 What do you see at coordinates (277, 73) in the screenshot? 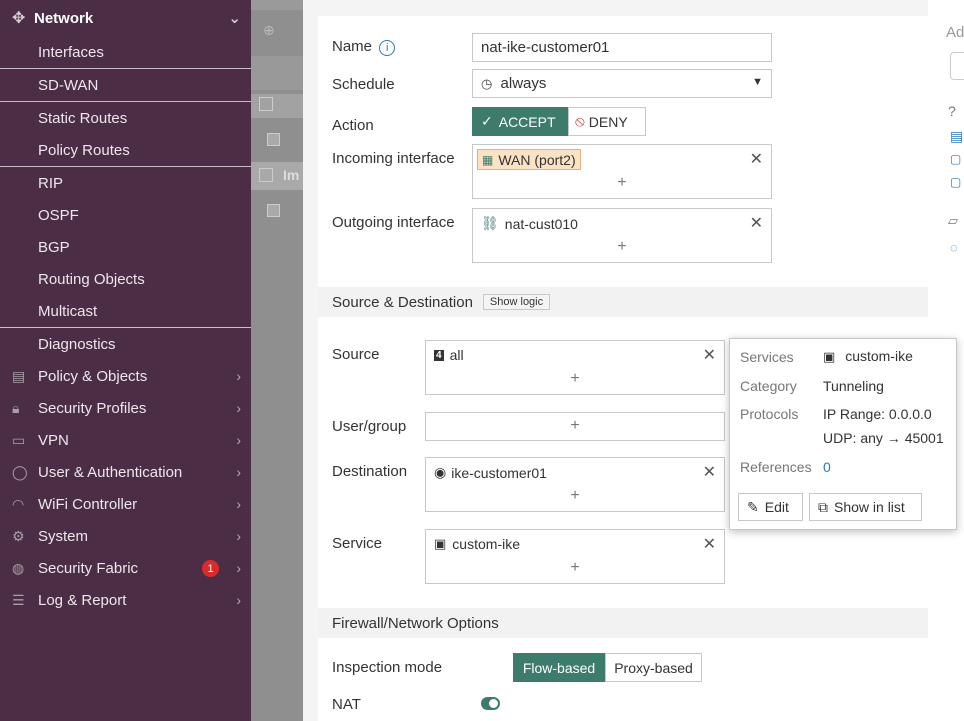
I see `background-header-row` at bounding box center [277, 73].